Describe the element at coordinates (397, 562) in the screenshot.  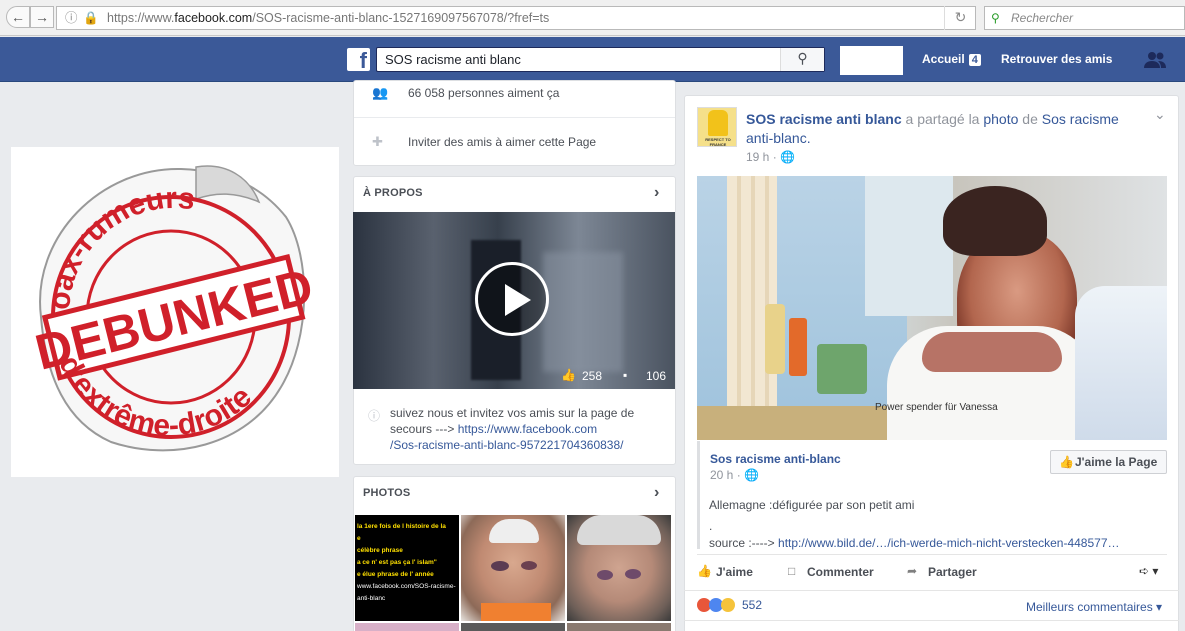
I see `thumb-text-line: a ce n' est pas ça l' islam"` at that location.